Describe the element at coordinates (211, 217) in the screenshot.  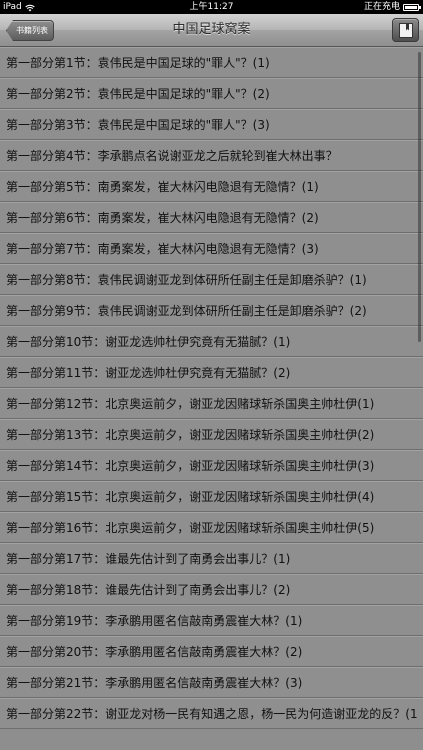
I see `chapter-list-item: 第一部分第6节：南勇案发，崔大林闪电隐退有无隐情？(2)` at that location.